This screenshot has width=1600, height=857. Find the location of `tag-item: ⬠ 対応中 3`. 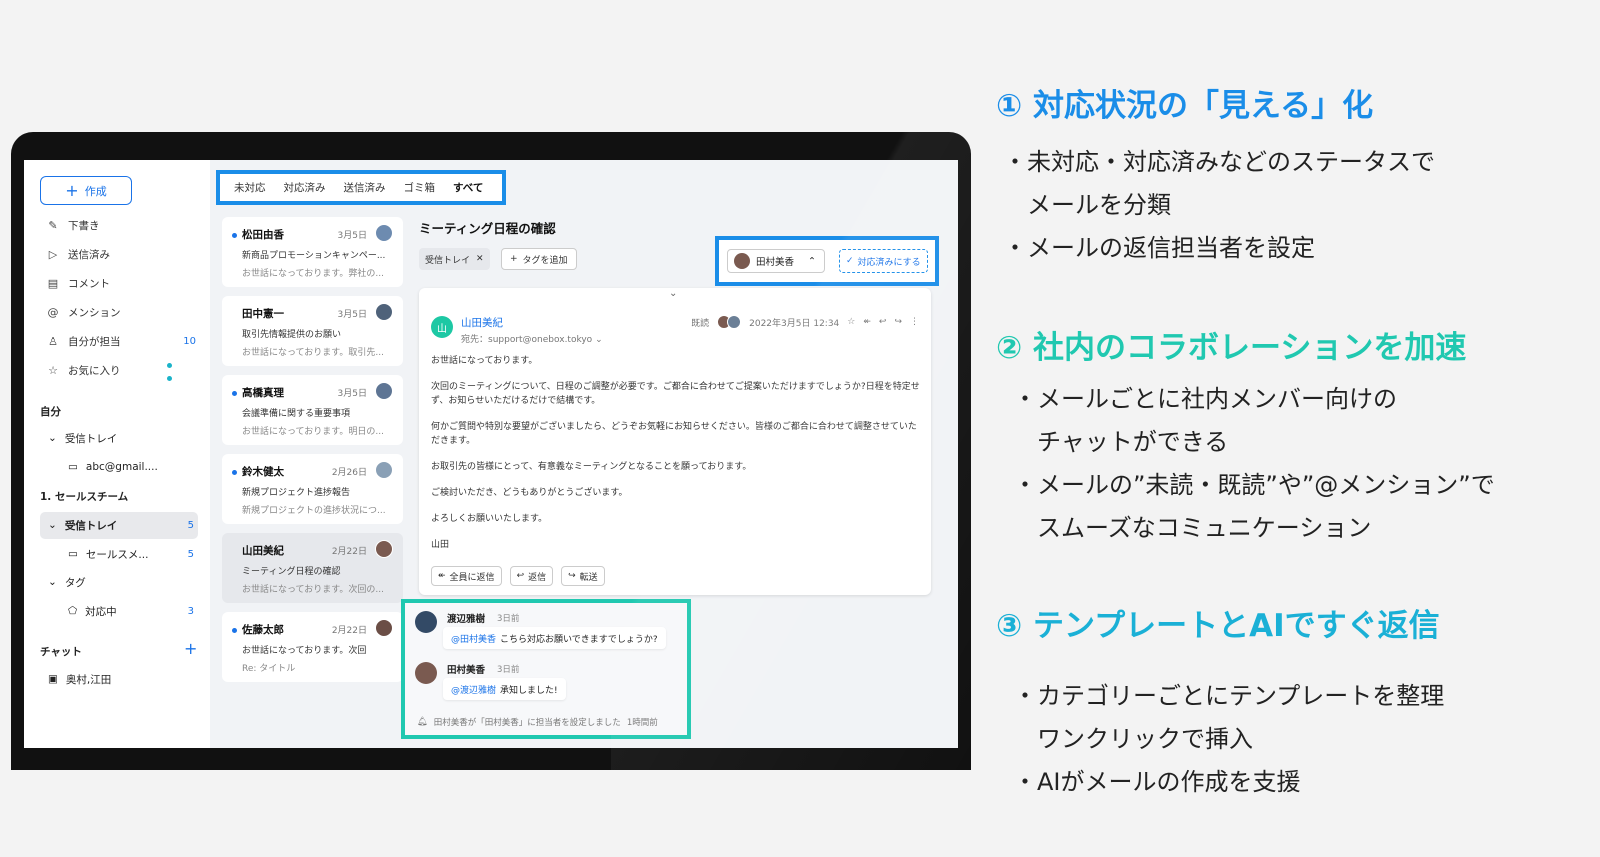

tag-item: ⬠ 対応中 3 is located at coordinates (131, 611).